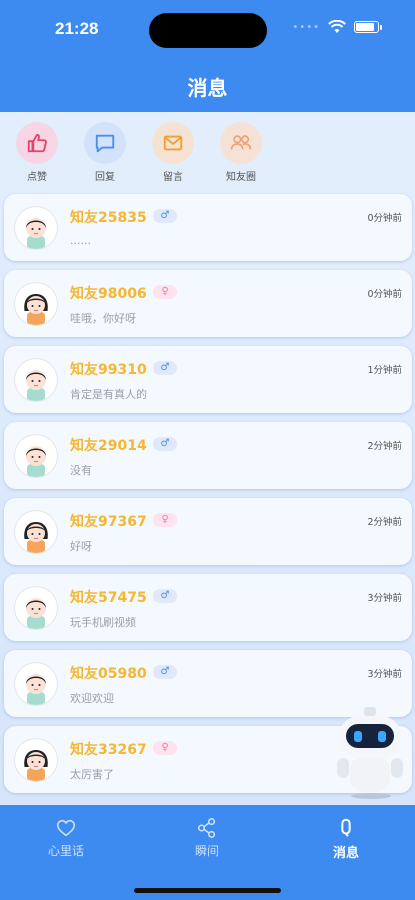 The width and height of the screenshot is (415, 900). Describe the element at coordinates (384, 370) in the screenshot. I see `message-time: 1分钟前` at that location.